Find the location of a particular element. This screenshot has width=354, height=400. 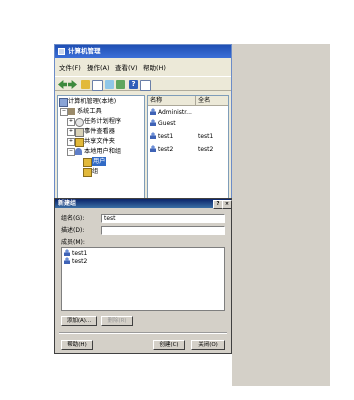

divider is located at coordinates (143, 333).